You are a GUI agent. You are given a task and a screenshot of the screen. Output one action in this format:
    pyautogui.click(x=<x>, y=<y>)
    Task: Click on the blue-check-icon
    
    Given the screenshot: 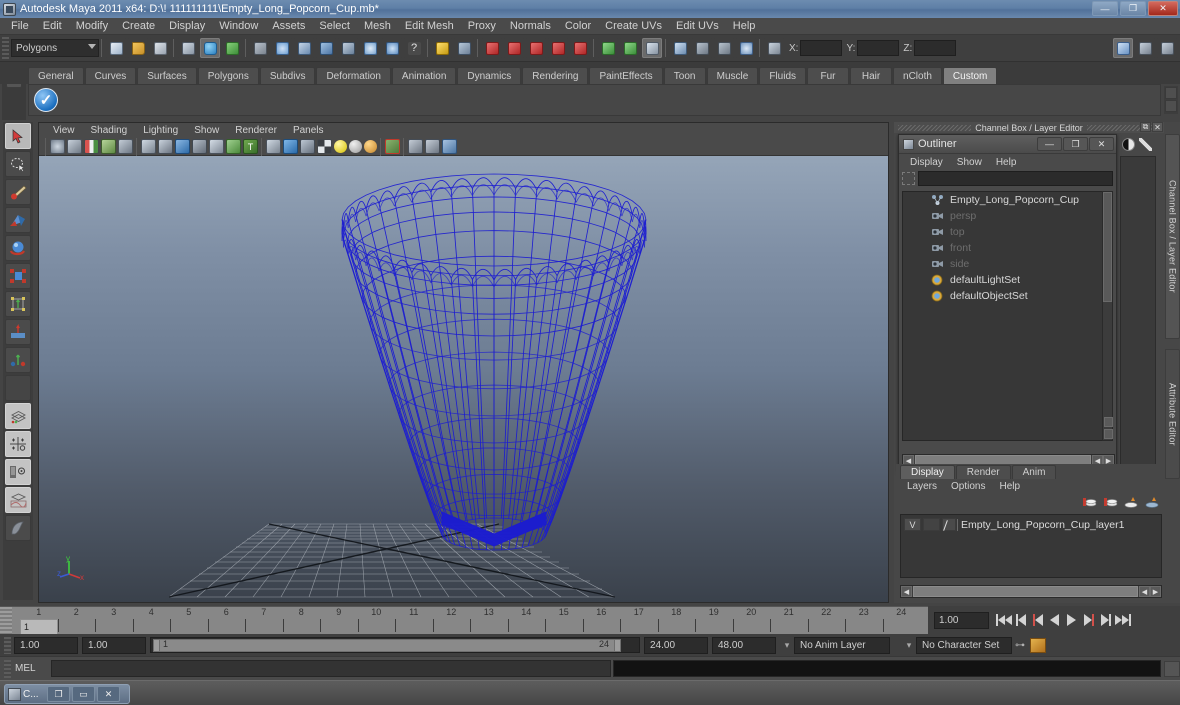 What is the action you would take?
    pyautogui.click(x=46, y=100)
    